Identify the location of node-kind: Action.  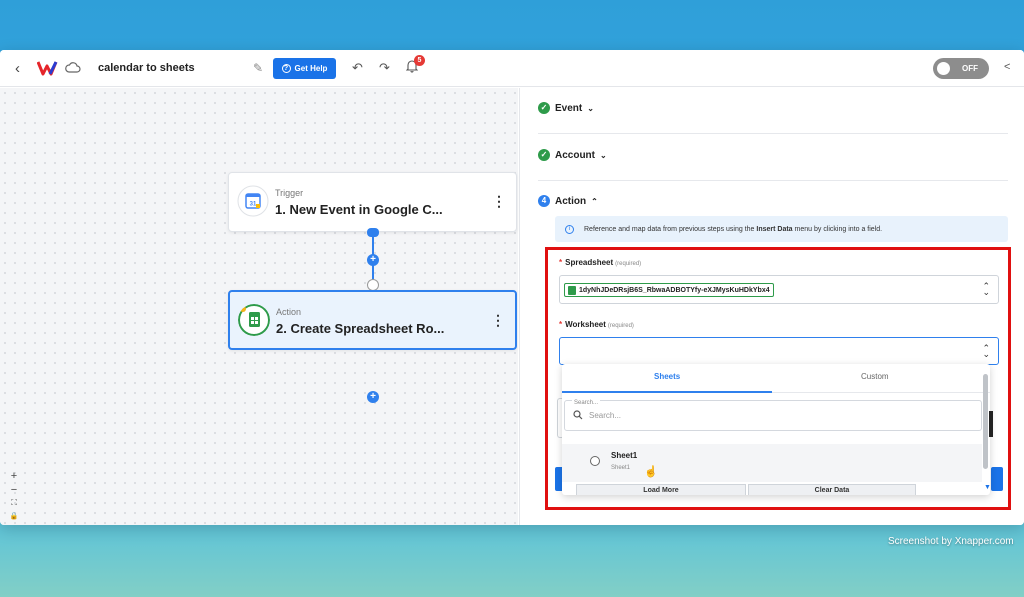
(289, 312).